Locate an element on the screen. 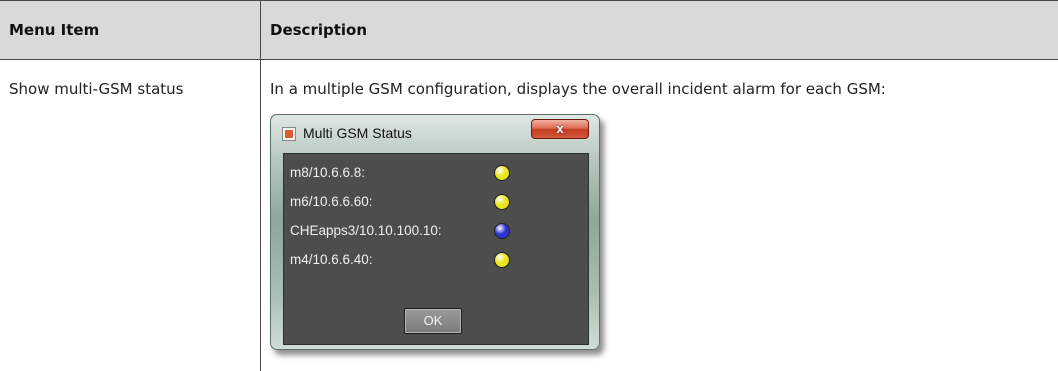 The image size is (1058, 371). close-icon: x is located at coordinates (560, 128).